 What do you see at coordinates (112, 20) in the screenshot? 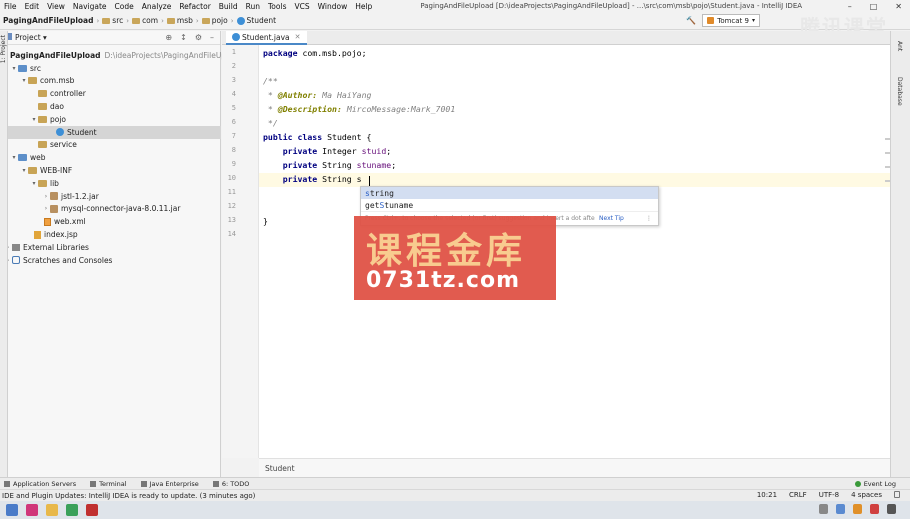
I see `crumb-src: src` at bounding box center [112, 20].